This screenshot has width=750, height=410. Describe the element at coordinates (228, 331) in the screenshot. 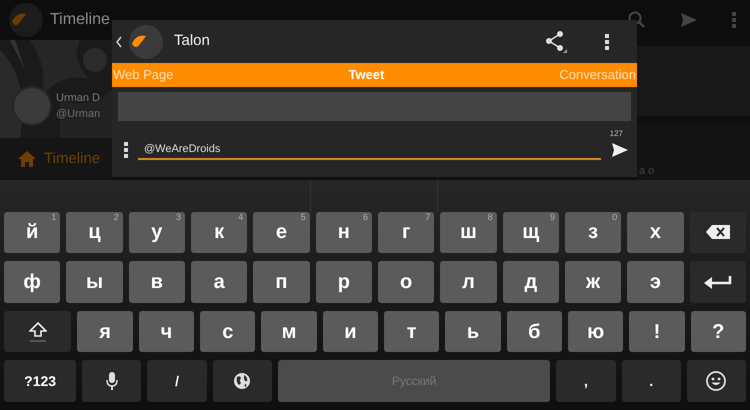

I see `key: с` at that location.